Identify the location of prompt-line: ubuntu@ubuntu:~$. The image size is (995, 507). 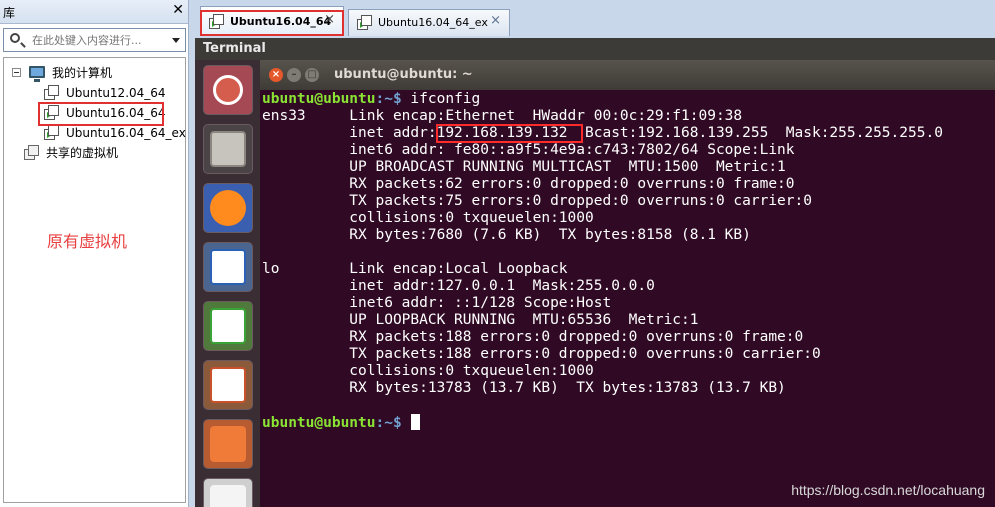
(341, 423).